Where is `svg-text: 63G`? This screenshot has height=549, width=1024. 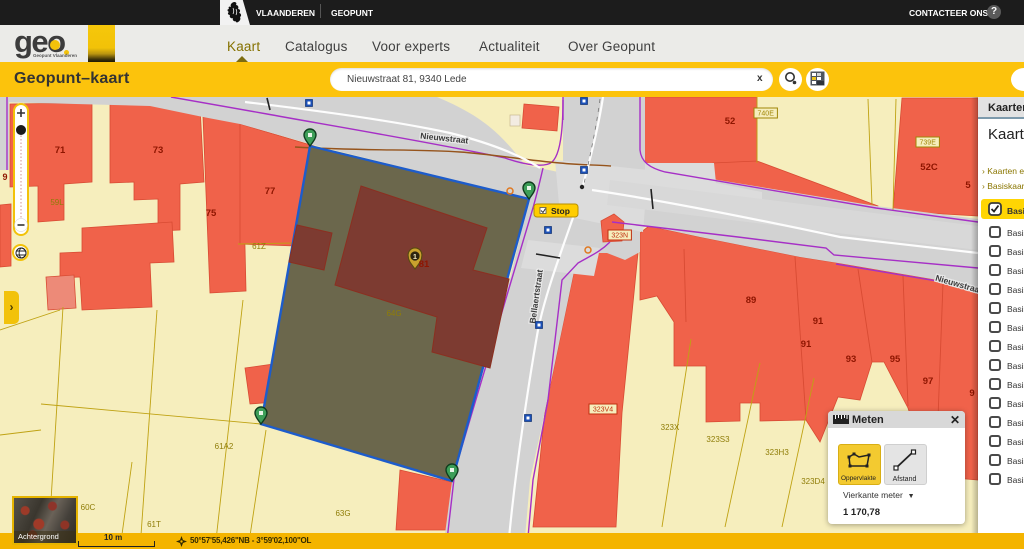 svg-text: 63G is located at coordinates (342, 513).